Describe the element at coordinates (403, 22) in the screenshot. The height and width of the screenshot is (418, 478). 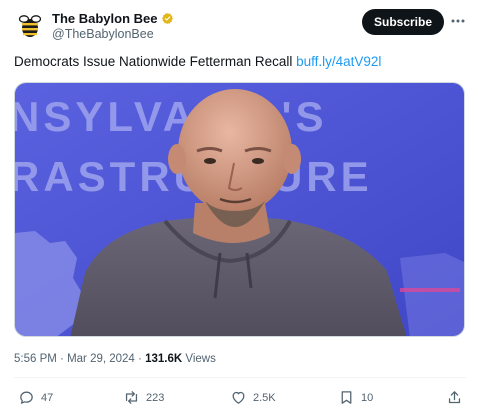
I see `subscribe-button: Subscribe` at that location.